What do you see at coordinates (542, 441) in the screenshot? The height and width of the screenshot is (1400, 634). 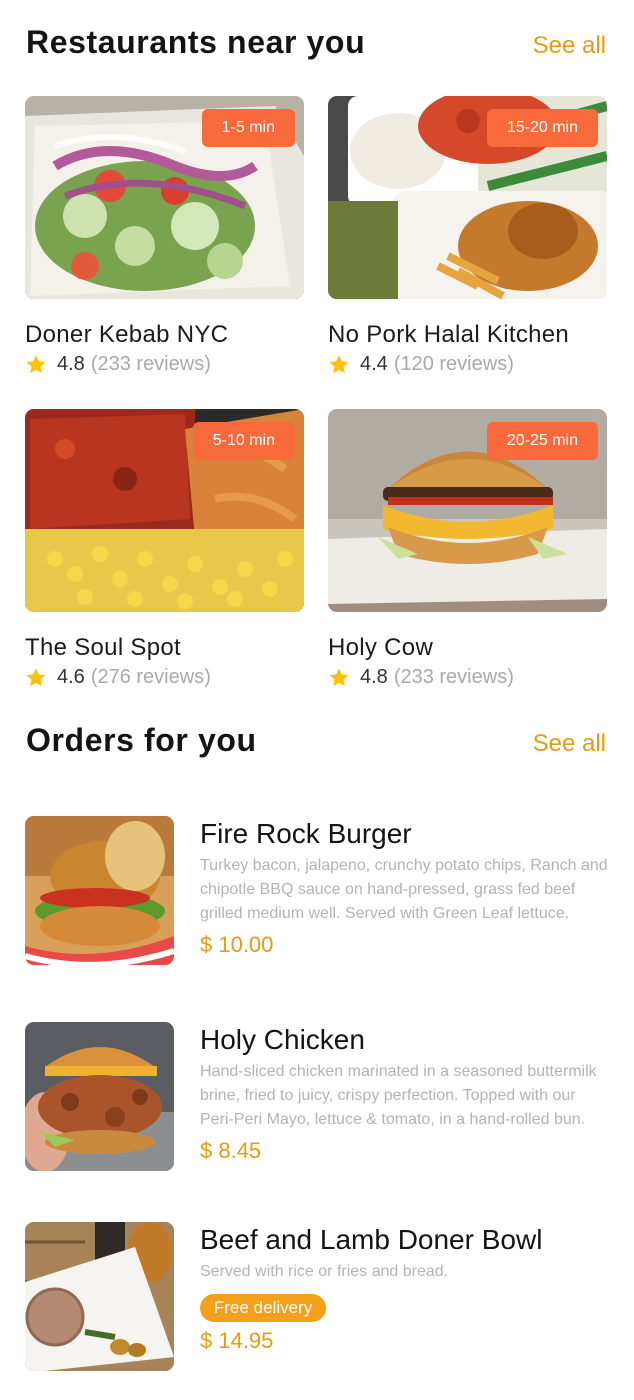 I see `delivery-time-badge: 20-25 min` at bounding box center [542, 441].